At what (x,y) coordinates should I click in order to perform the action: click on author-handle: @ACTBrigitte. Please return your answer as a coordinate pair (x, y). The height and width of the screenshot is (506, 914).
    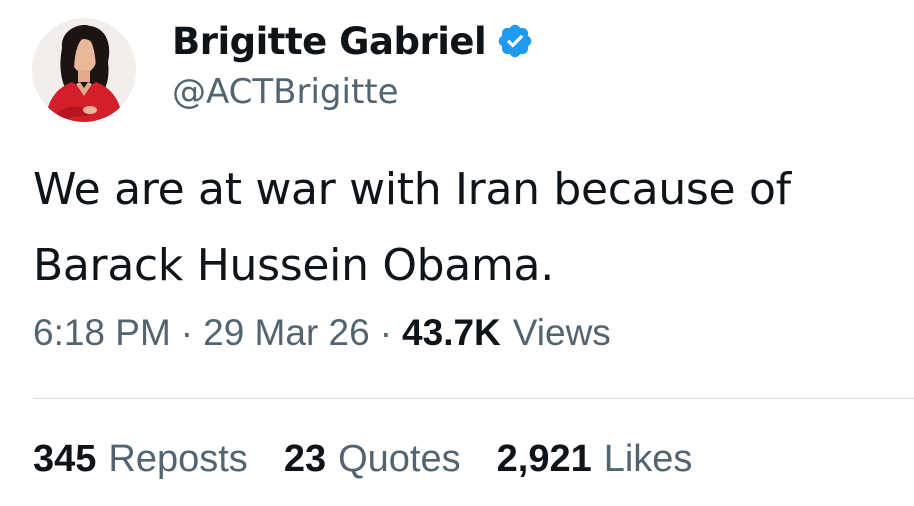
    Looking at the image, I should click on (353, 92).